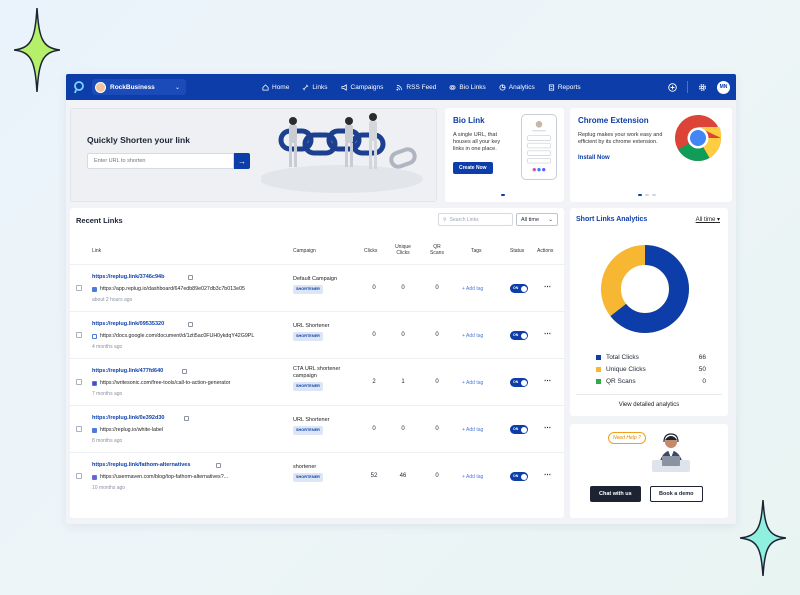 The height and width of the screenshot is (595, 800). What do you see at coordinates (718, 220) in the screenshot?
I see `caret-down-icon: ▾` at bounding box center [718, 220].